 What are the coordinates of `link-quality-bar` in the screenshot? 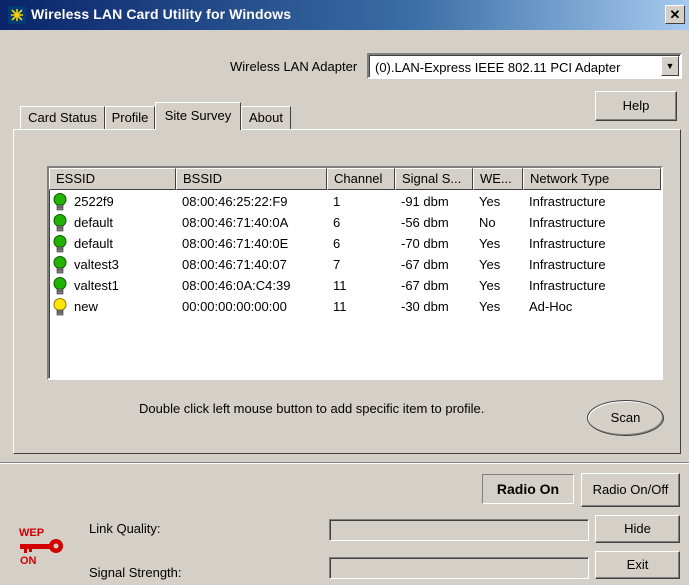 It's located at (459, 530).